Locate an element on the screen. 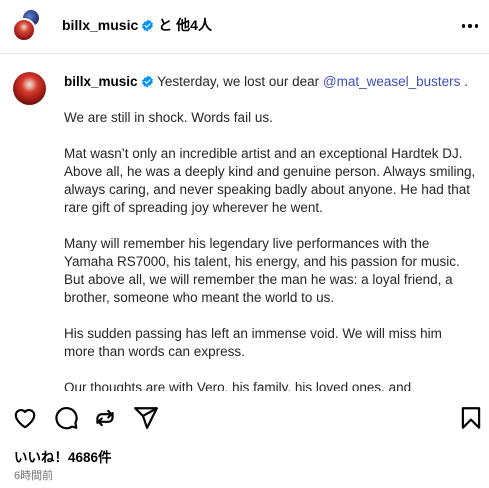  caption-username: billx_music is located at coordinates (101, 81).